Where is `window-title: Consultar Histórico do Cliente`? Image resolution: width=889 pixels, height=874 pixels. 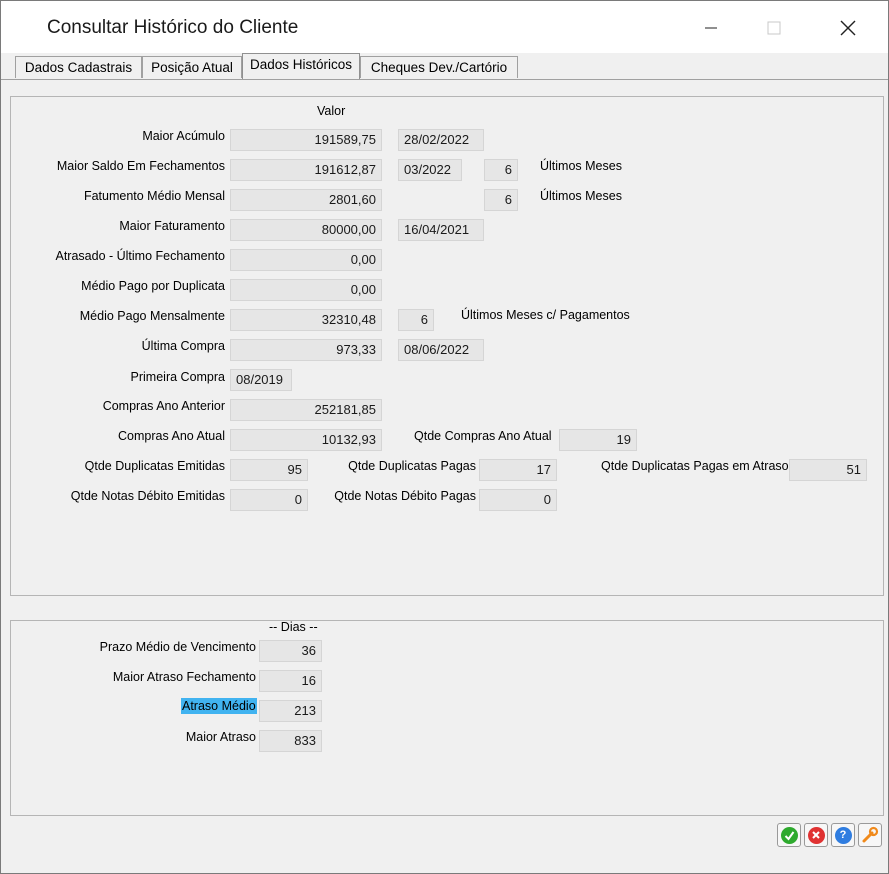 window-title: Consultar Histórico do Cliente is located at coordinates (173, 27).